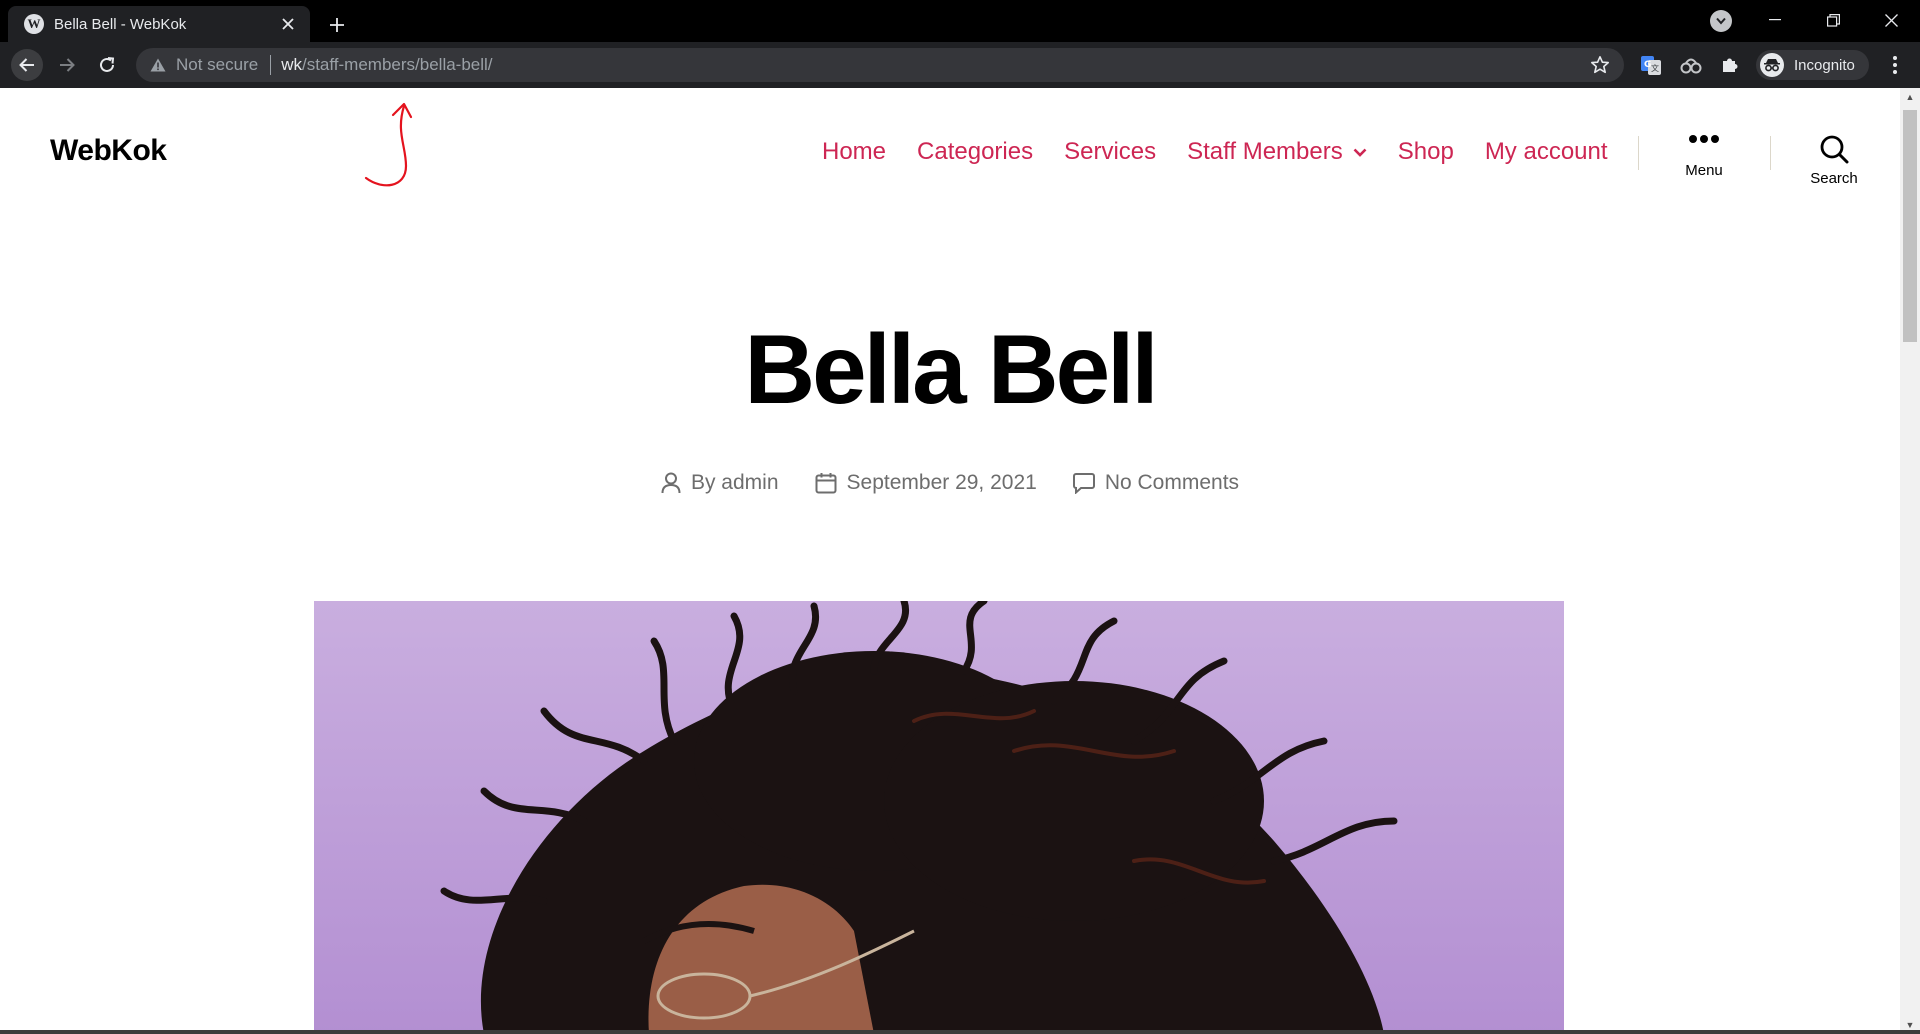 This screenshot has width=1920, height=1034. Describe the element at coordinates (1600, 65) in the screenshot. I see `bookmark-star-icon` at that location.